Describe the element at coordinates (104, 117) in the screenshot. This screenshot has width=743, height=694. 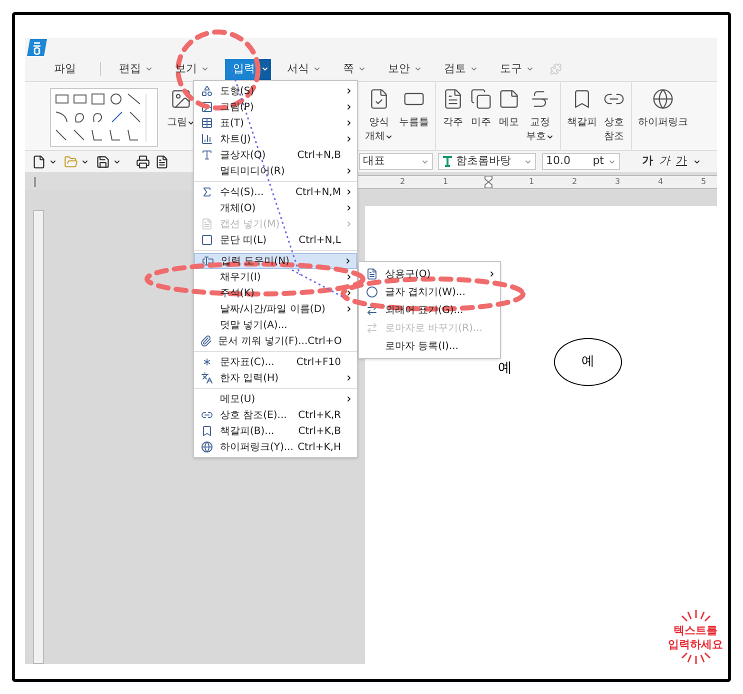
I see `shape-gallery-drawing` at that location.